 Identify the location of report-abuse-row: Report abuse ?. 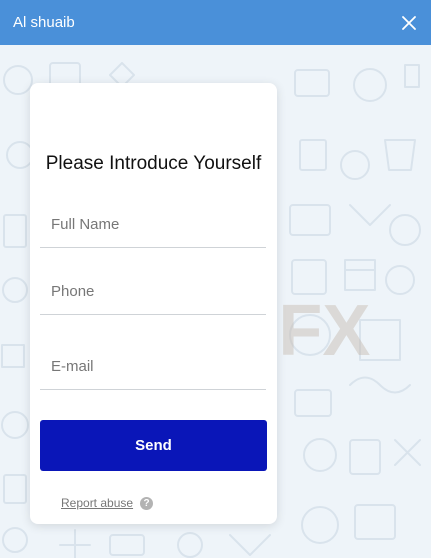
(107, 503).